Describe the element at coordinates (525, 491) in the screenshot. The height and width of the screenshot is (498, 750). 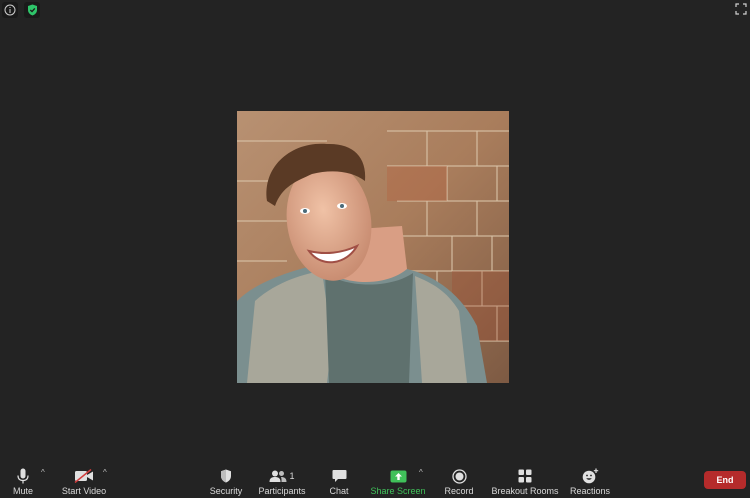
I see `breakout-rooms-label: Breakout Rooms` at that location.